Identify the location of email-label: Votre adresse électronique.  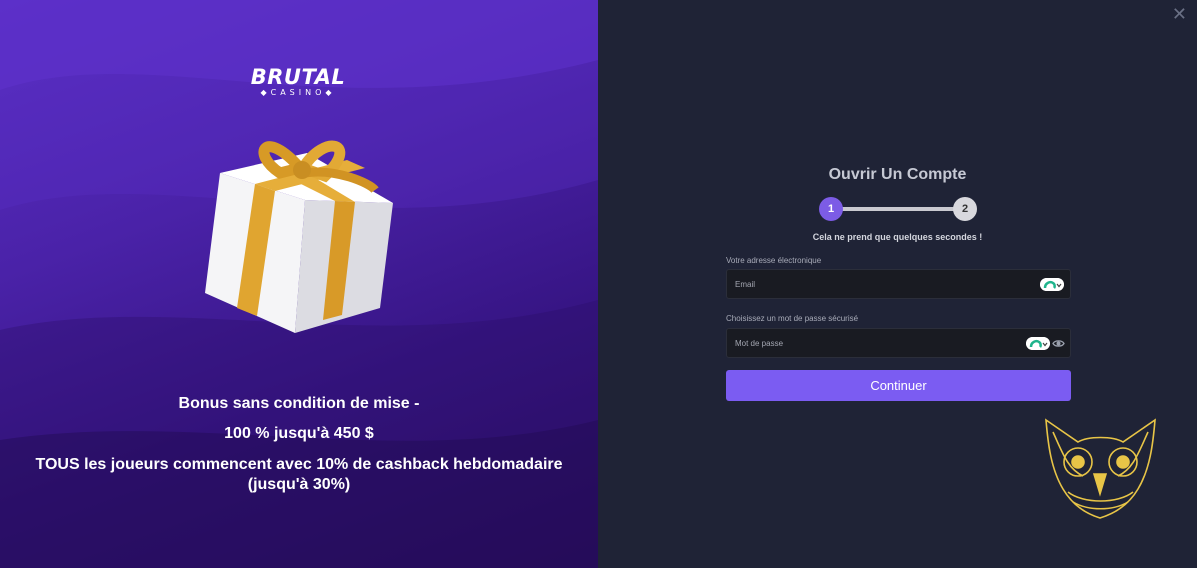
(774, 260).